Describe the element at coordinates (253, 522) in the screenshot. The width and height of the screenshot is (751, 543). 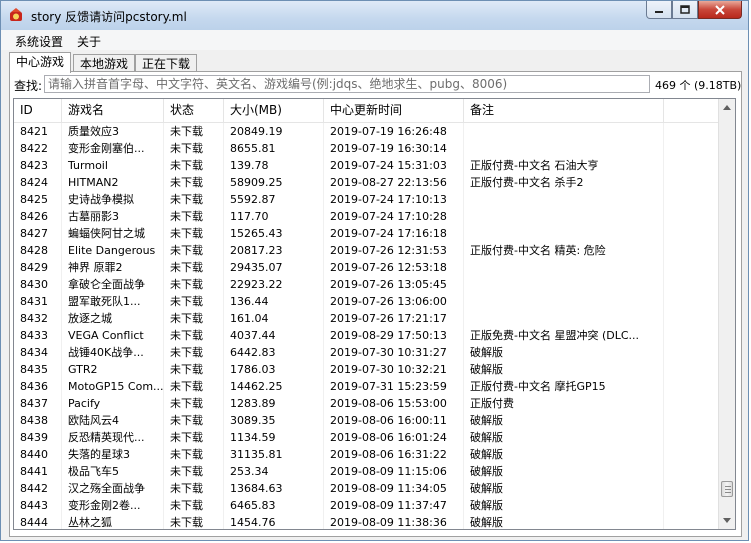
I see `cell-size: 1454.76` at that location.